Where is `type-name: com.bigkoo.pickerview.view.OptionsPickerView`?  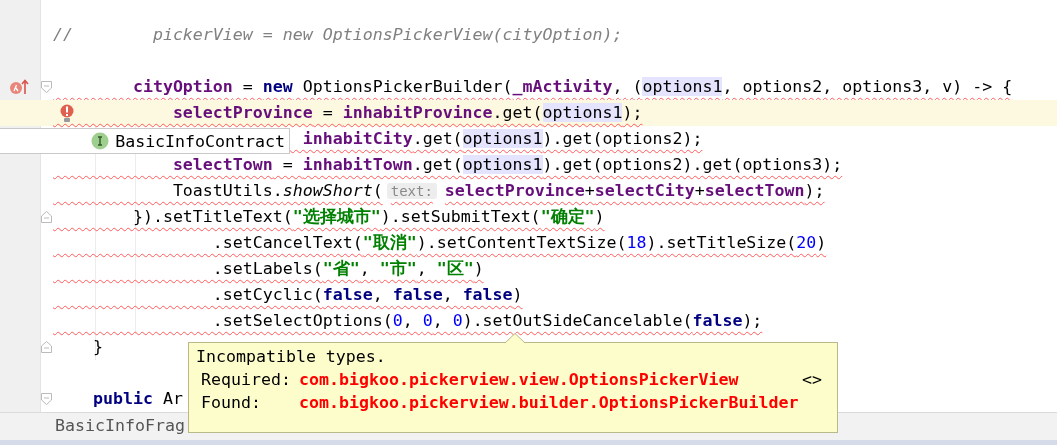
type-name: com.bigkoo.pickerview.view.OptionsPickerView is located at coordinates (519, 379).